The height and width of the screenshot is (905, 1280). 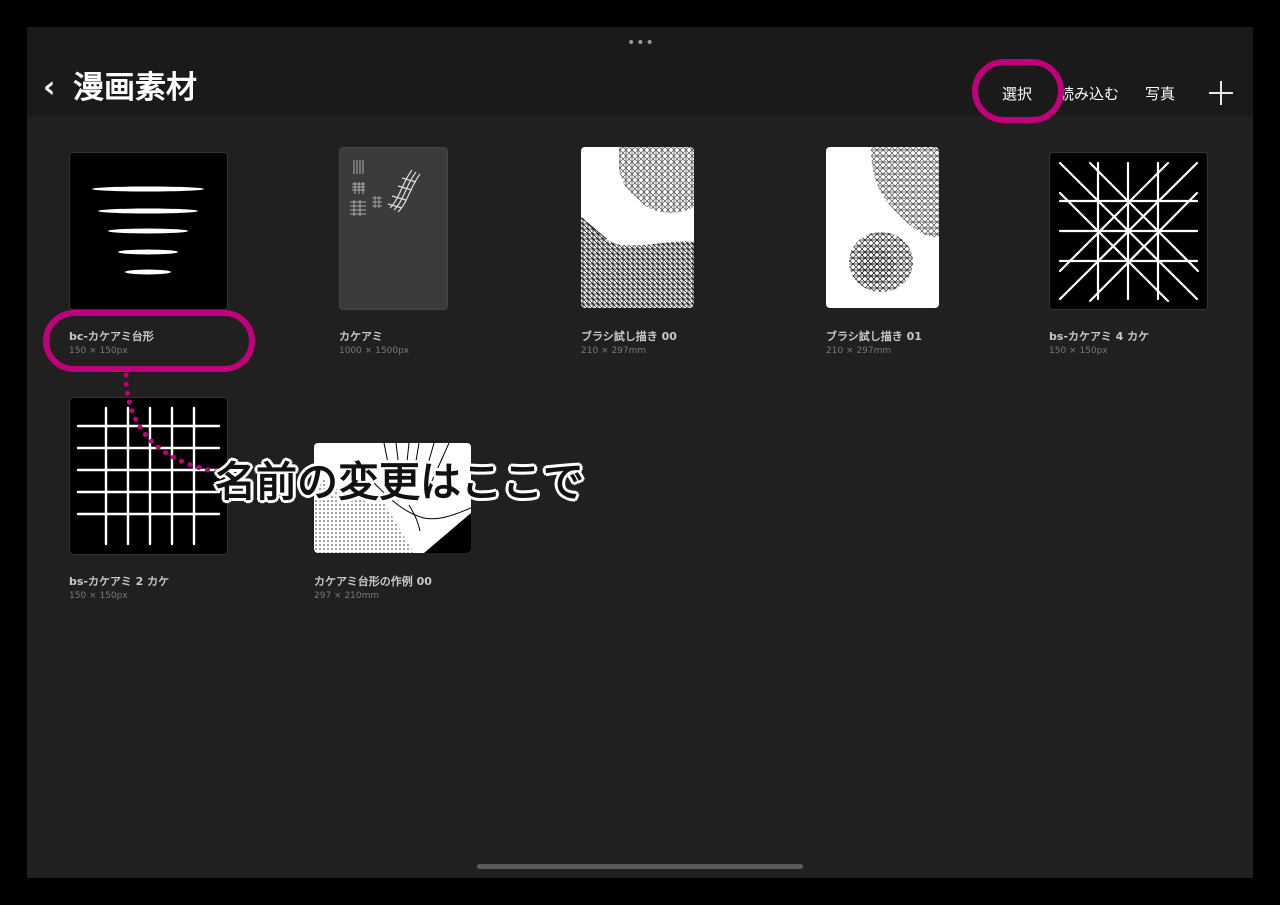 What do you see at coordinates (373, 582) in the screenshot?
I see `gallery-item-name: カケアミ台形の作例 00` at bounding box center [373, 582].